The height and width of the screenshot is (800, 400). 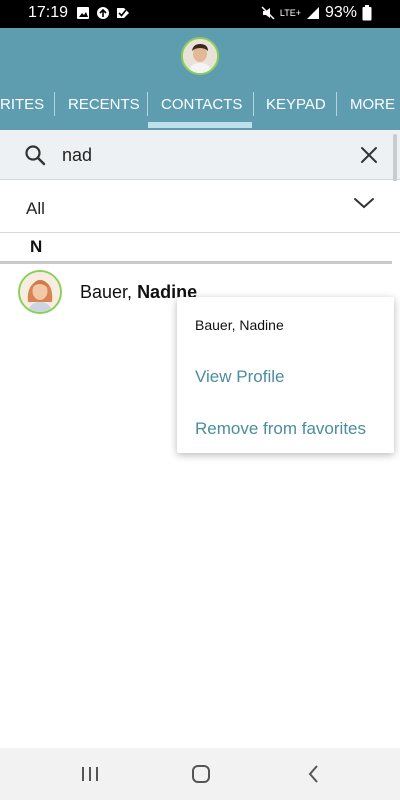 What do you see at coordinates (22, 106) in the screenshot?
I see `tab-favorites: RITES` at bounding box center [22, 106].